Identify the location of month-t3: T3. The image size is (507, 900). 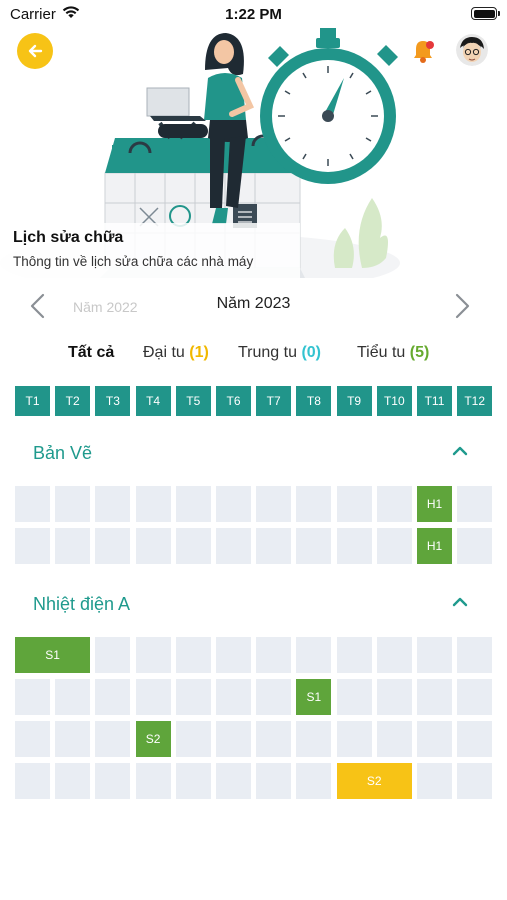
(113, 401).